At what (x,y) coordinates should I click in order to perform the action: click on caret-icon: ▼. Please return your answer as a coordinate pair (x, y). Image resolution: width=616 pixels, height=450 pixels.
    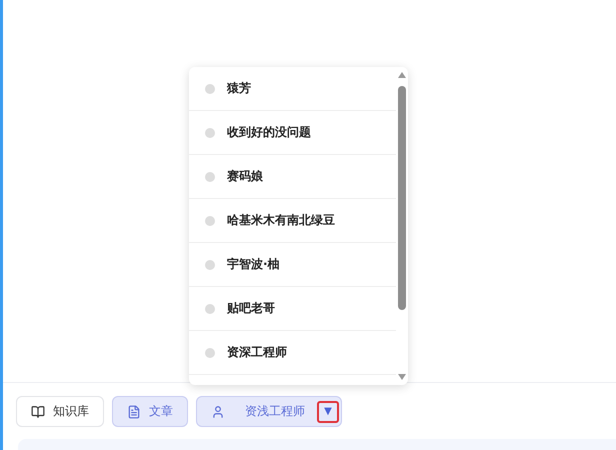
    Looking at the image, I should click on (328, 411).